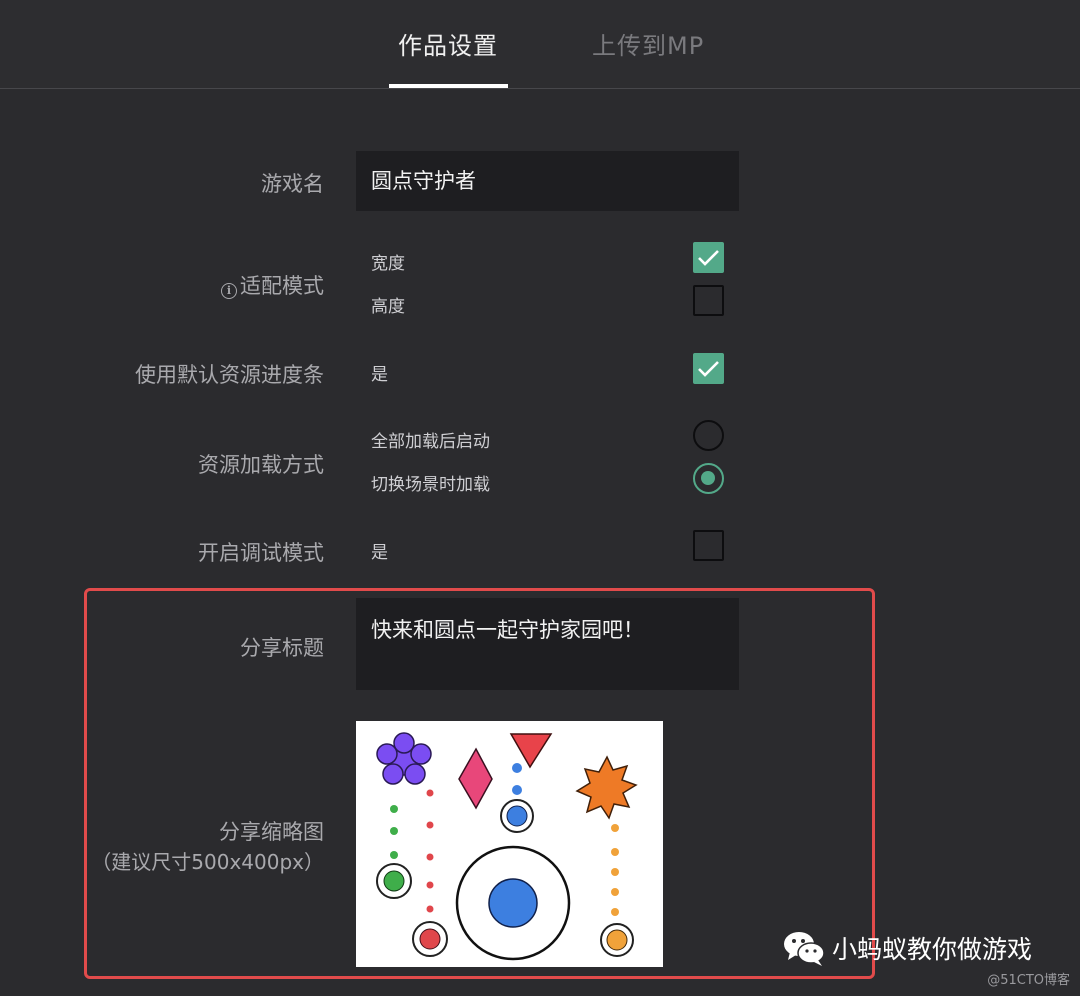 Image resolution: width=1080 pixels, height=996 pixels. Describe the element at coordinates (547, 644) in the screenshot. I see `share-title-input: 快来和圆点一起守护家园吧！` at that location.